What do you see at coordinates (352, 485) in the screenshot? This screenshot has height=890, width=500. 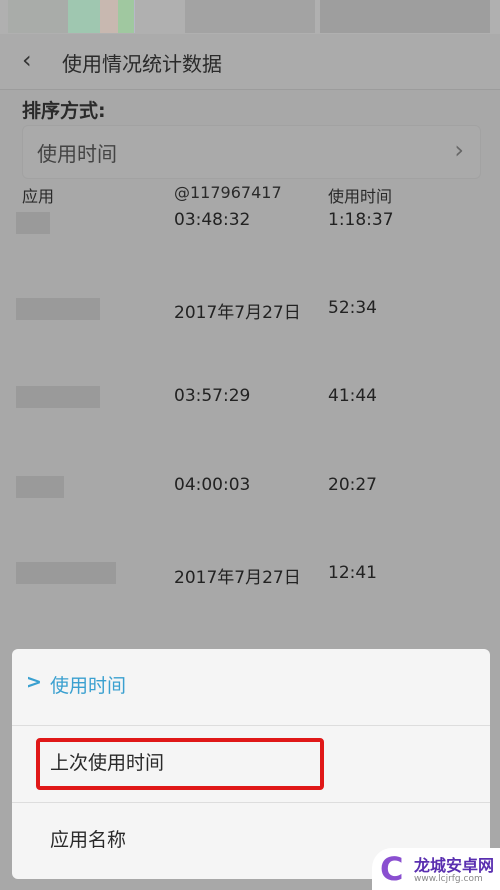 I see `usage-time-cell: 20:27` at bounding box center [352, 485].